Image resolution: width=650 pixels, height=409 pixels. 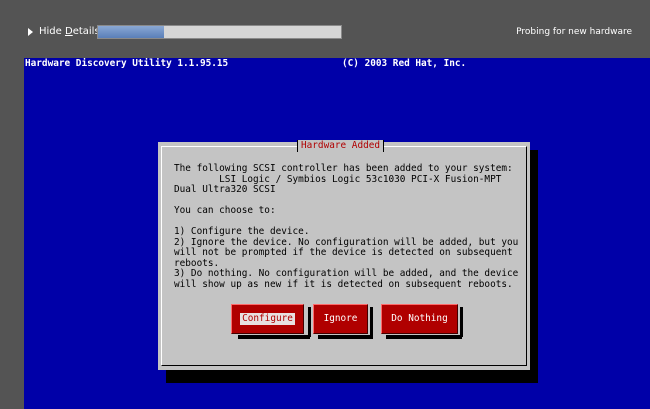 What do you see at coordinates (424, 337) in the screenshot?
I see `do-nothing-button-shadow` at bounding box center [424, 337].